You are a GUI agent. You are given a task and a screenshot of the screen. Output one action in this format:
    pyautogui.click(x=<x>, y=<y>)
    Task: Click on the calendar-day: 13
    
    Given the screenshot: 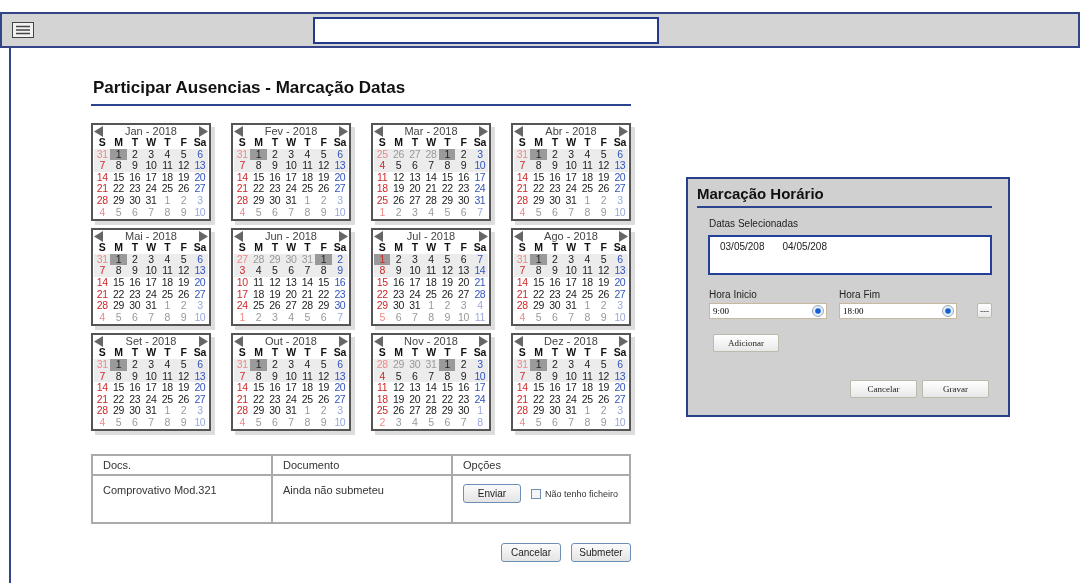 What is the action you would take?
    pyautogui.click(x=414, y=177)
    